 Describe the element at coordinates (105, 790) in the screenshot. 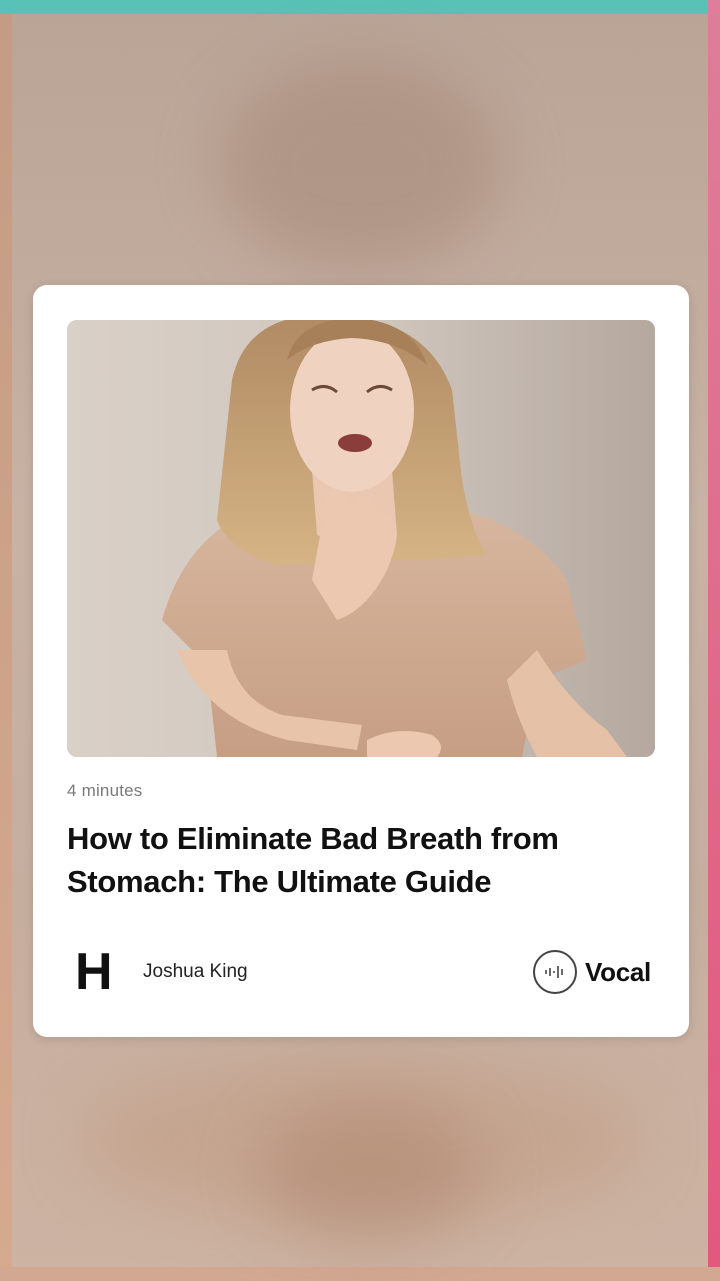

I see `read-time: 4 minutes` at that location.